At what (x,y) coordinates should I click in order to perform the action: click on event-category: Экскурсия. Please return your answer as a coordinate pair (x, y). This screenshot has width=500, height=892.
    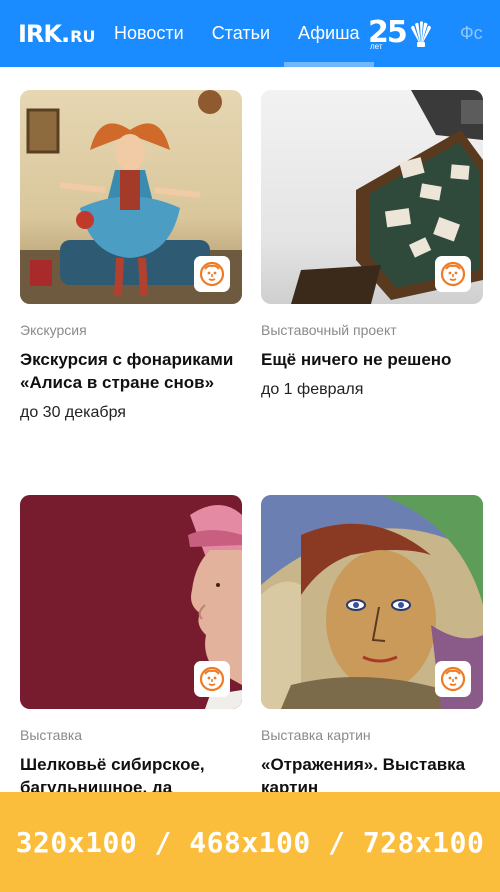
    Looking at the image, I should click on (53, 330).